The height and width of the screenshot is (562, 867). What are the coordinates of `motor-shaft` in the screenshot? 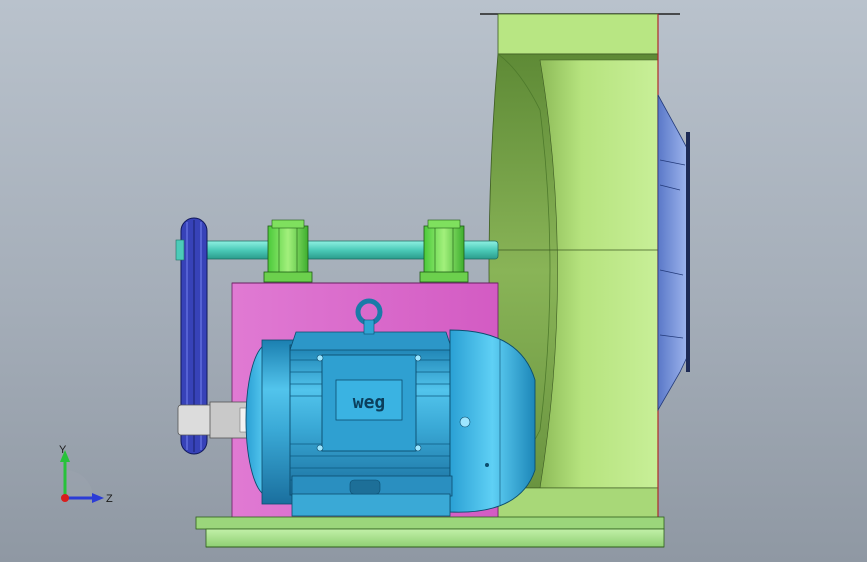 It's located at (214, 420).